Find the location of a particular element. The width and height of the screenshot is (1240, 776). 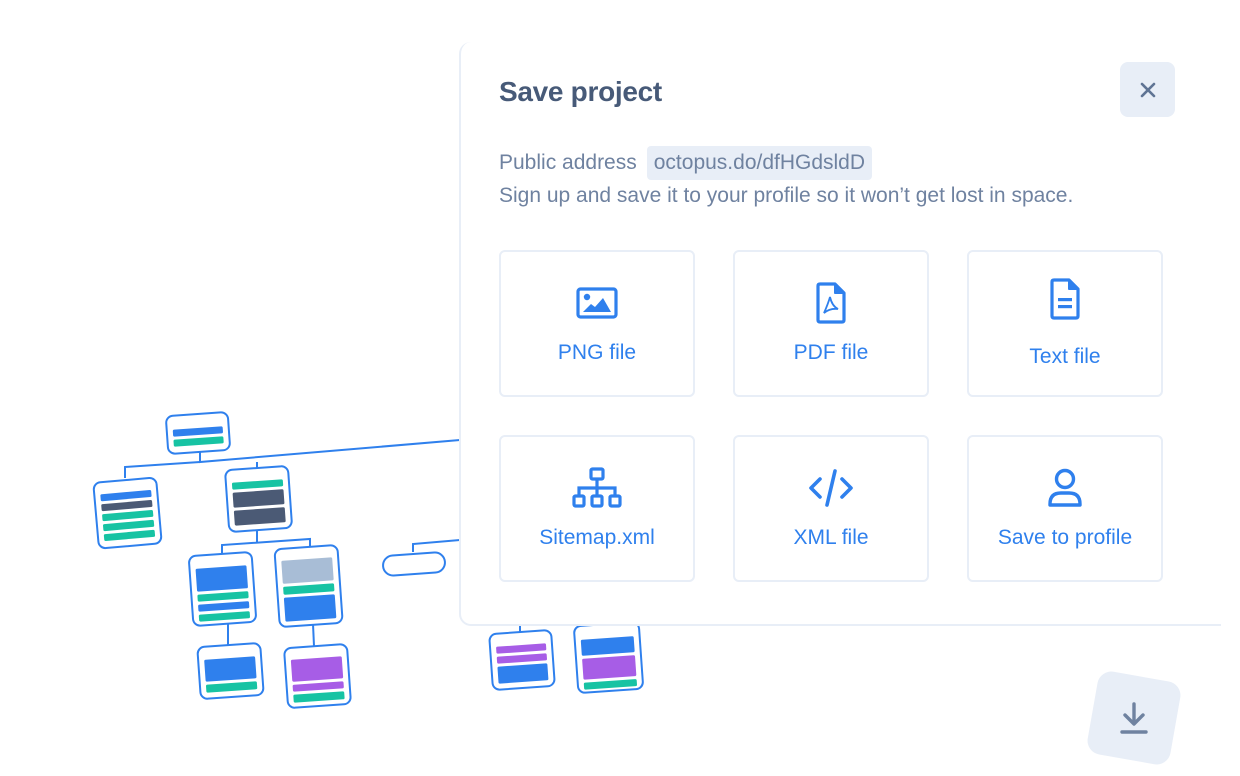

export-sitemap-button: Sitemap.xml is located at coordinates (597, 508).